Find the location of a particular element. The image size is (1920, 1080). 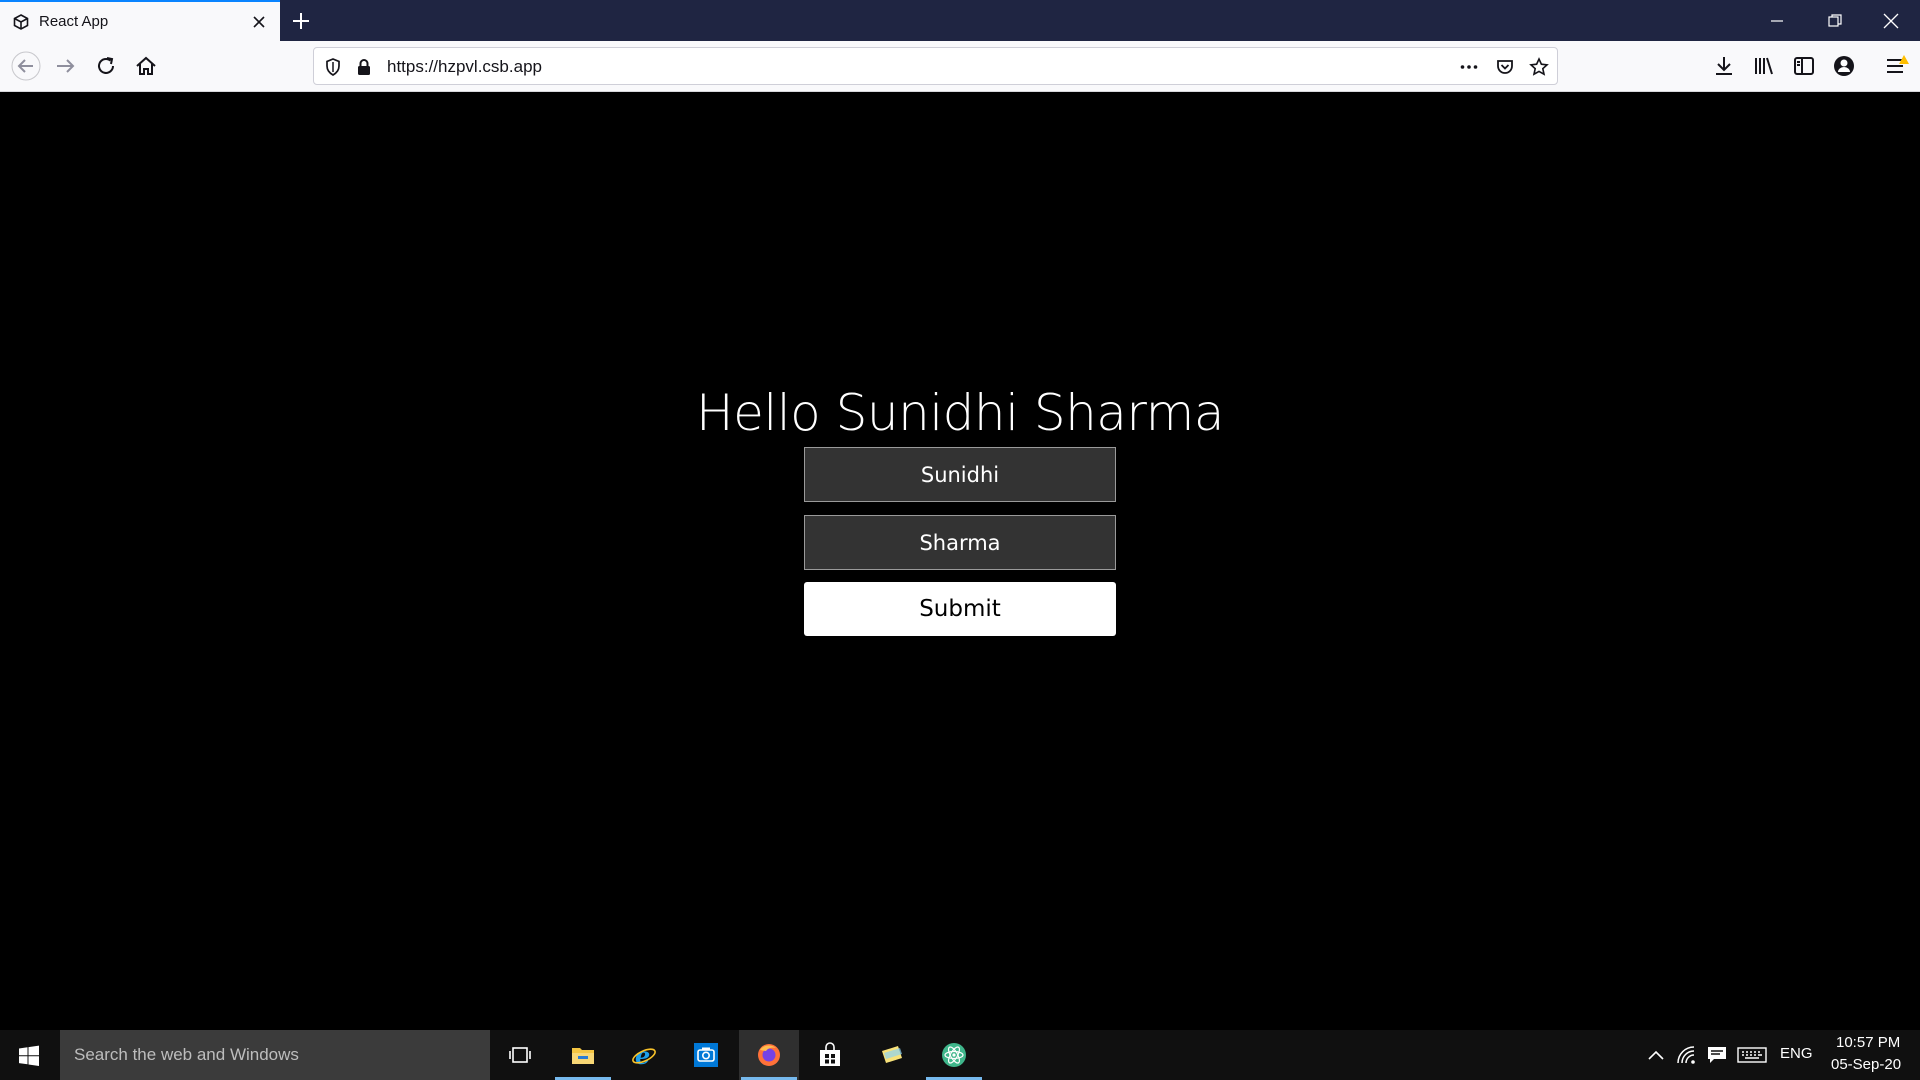

minimize-window-icon is located at coordinates (1777, 21).